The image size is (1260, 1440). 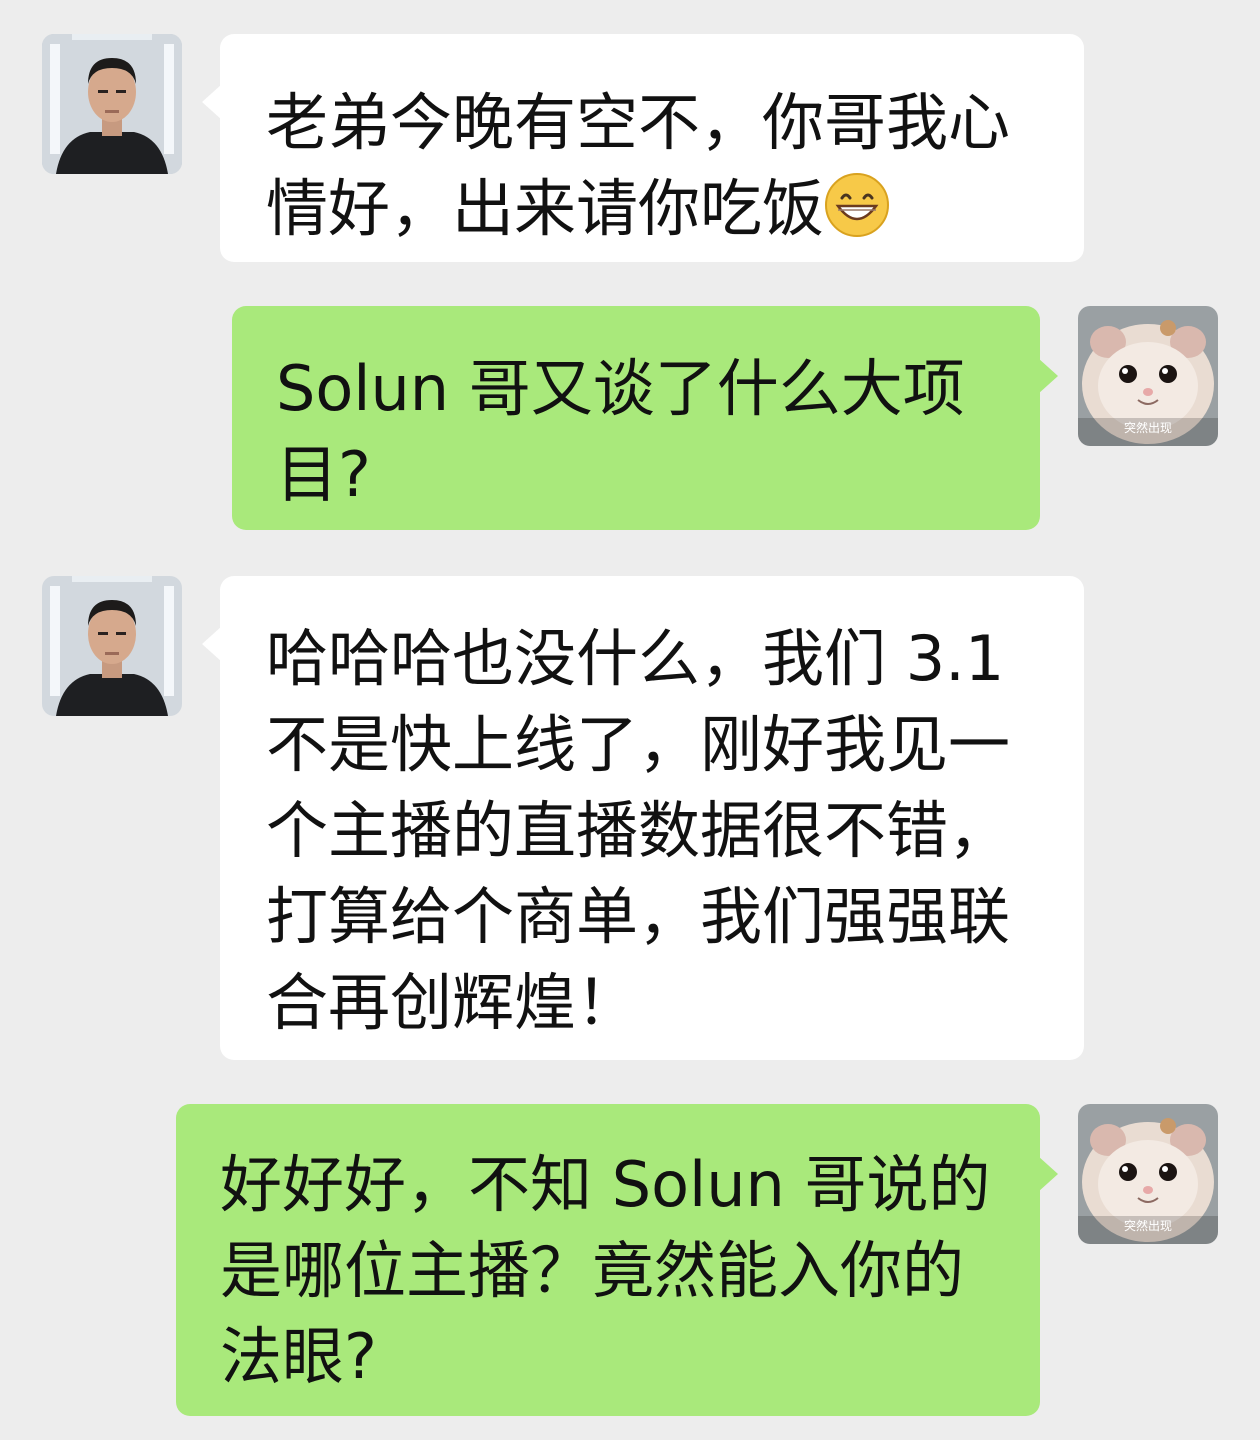 What do you see at coordinates (638, 830) in the screenshot?
I see `message-text-line: 个主播的直播数据很不错，` at bounding box center [638, 830].